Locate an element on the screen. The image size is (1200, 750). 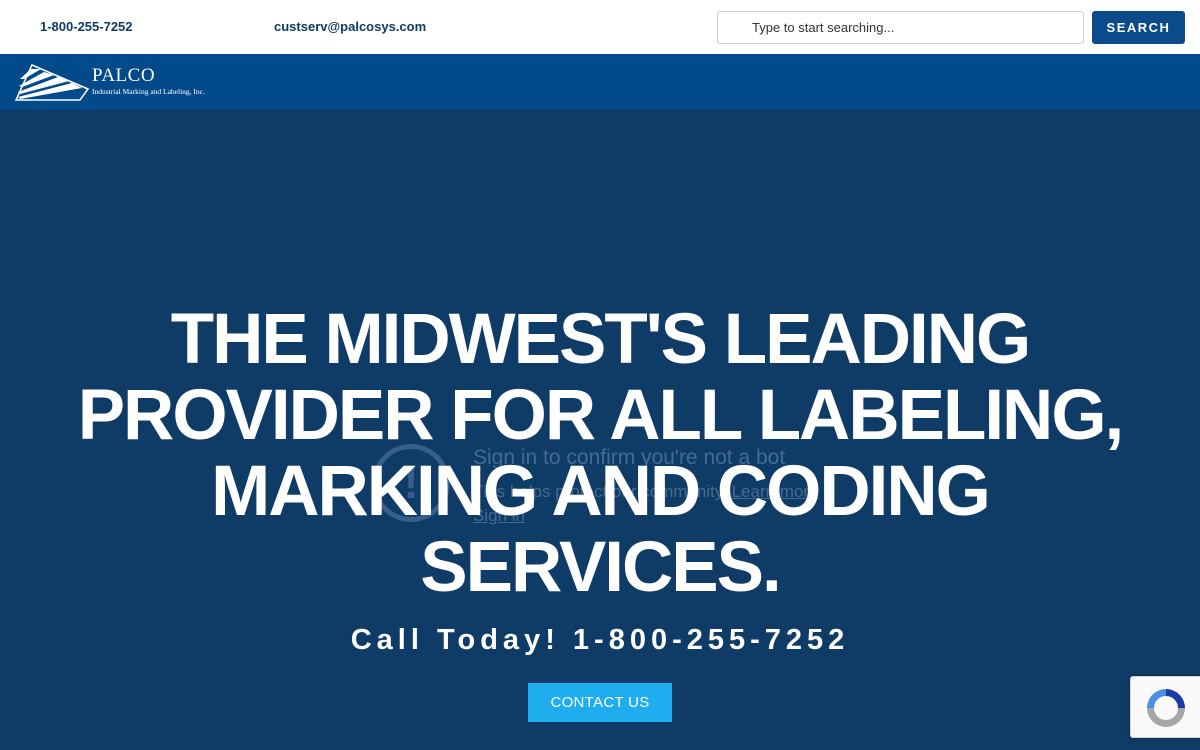
contact-us-button: CONTACT US is located at coordinates (600, 702).